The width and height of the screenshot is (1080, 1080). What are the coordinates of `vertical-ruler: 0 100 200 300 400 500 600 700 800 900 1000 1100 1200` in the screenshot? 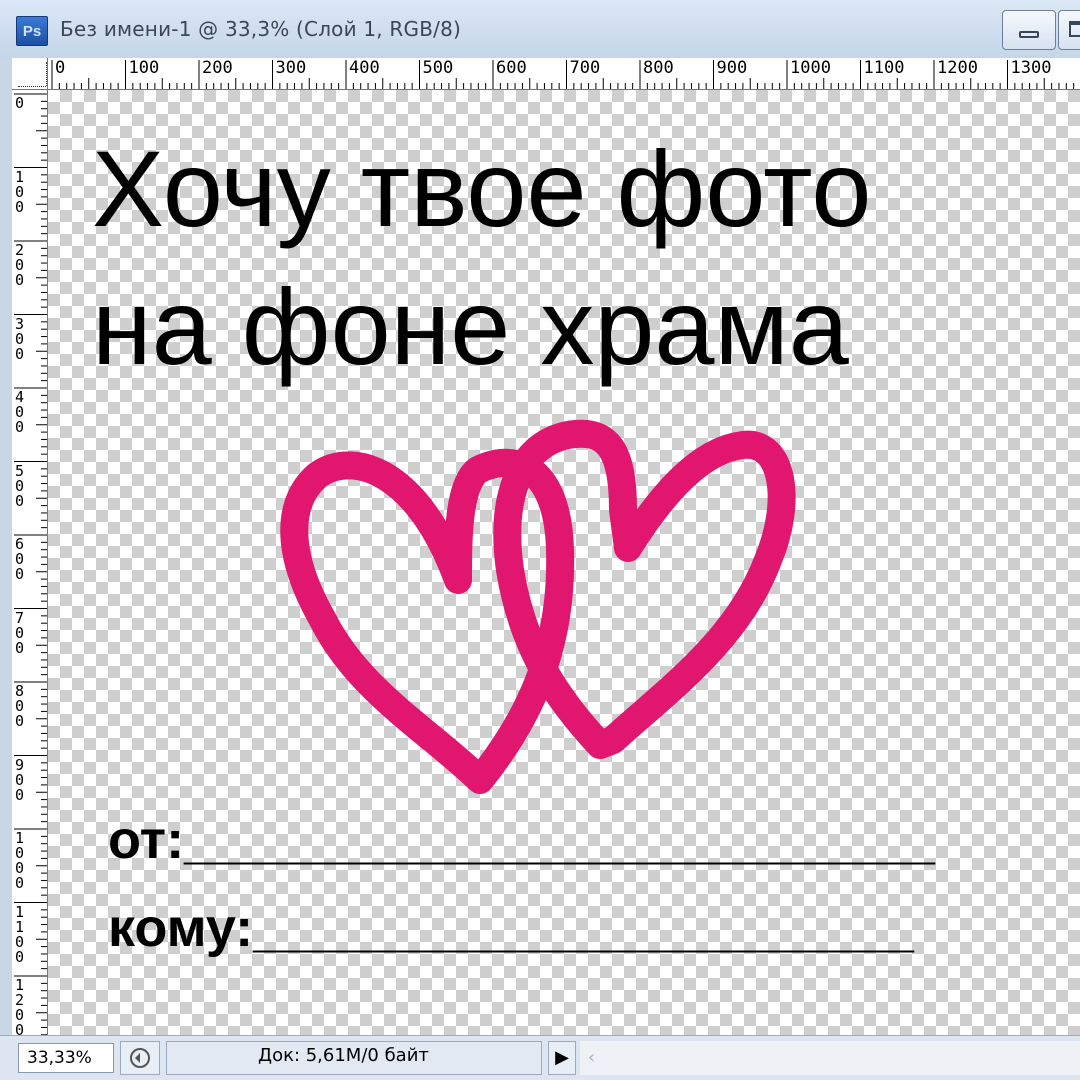 It's located at (30, 562).